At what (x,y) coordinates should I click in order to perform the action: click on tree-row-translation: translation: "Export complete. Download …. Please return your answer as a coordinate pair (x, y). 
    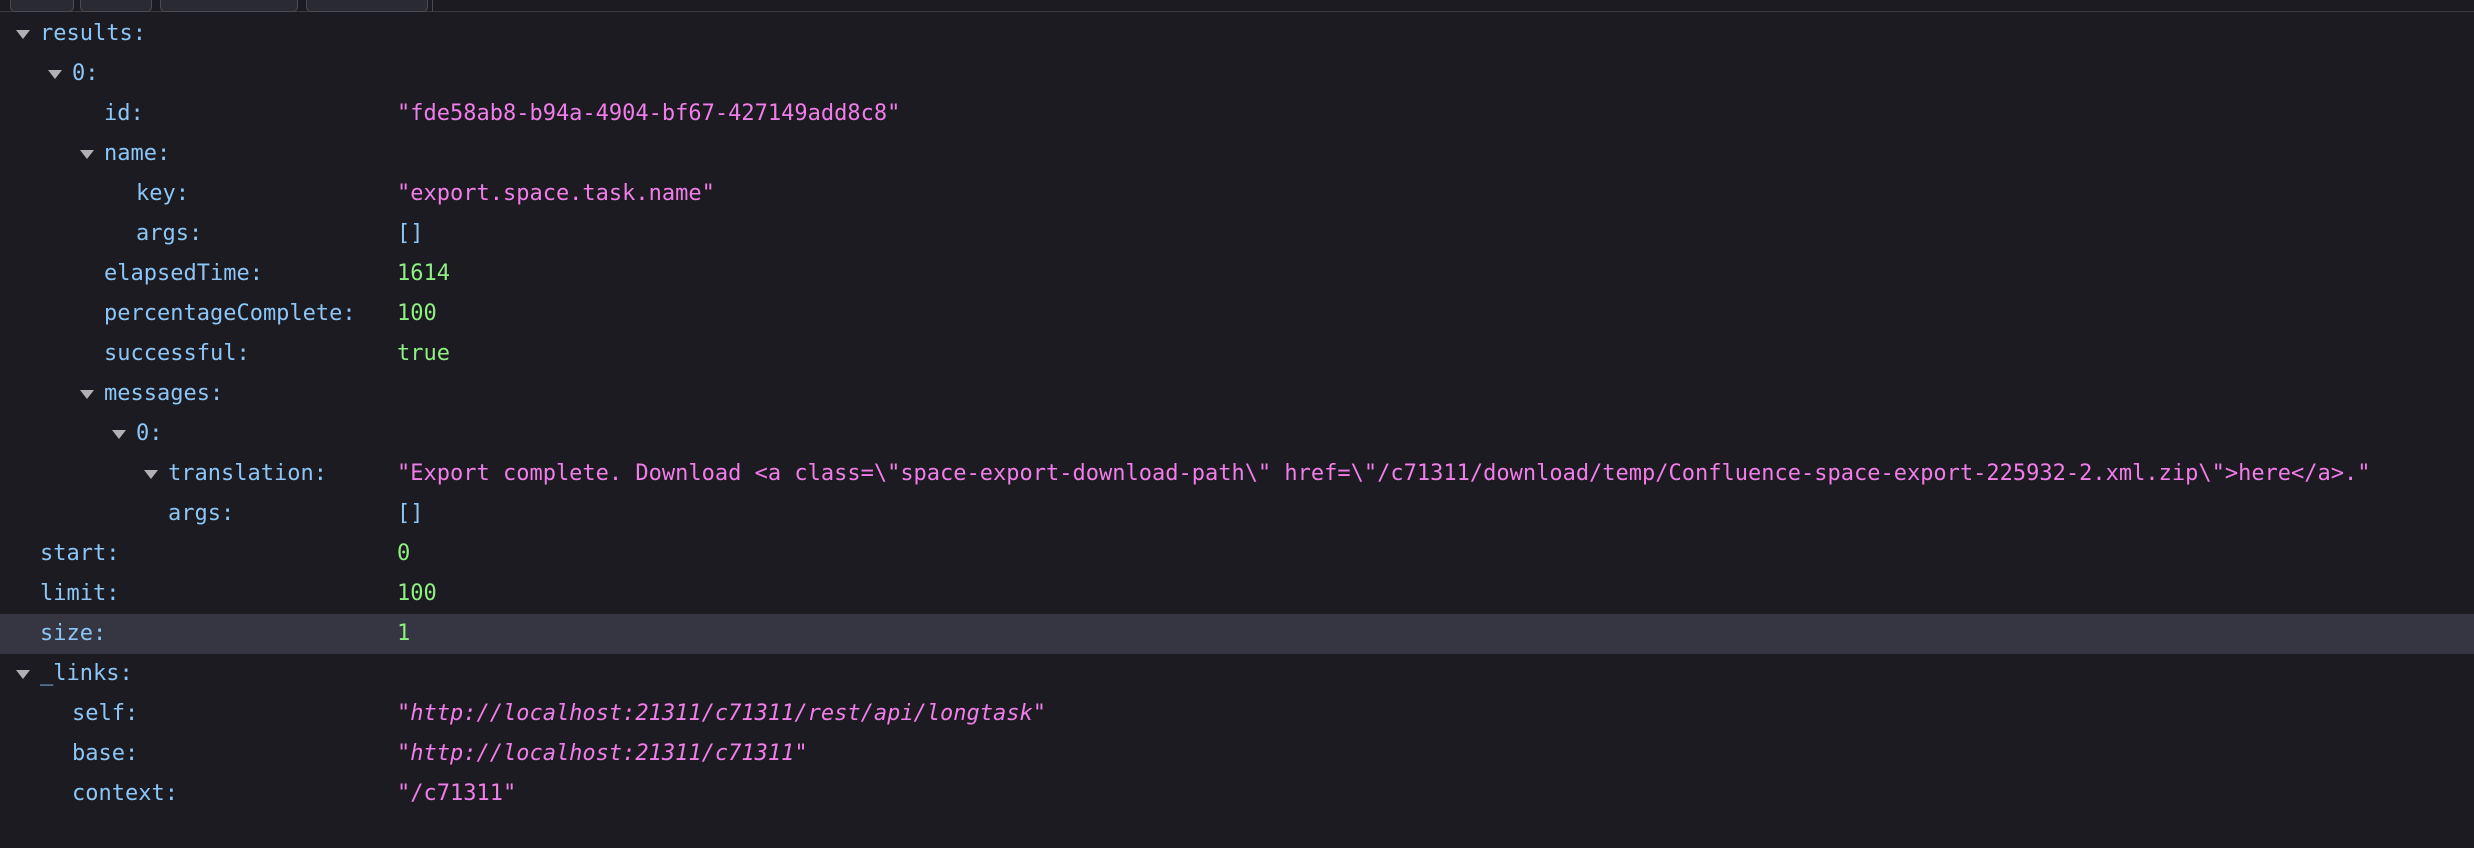
    Looking at the image, I should click on (1237, 474).